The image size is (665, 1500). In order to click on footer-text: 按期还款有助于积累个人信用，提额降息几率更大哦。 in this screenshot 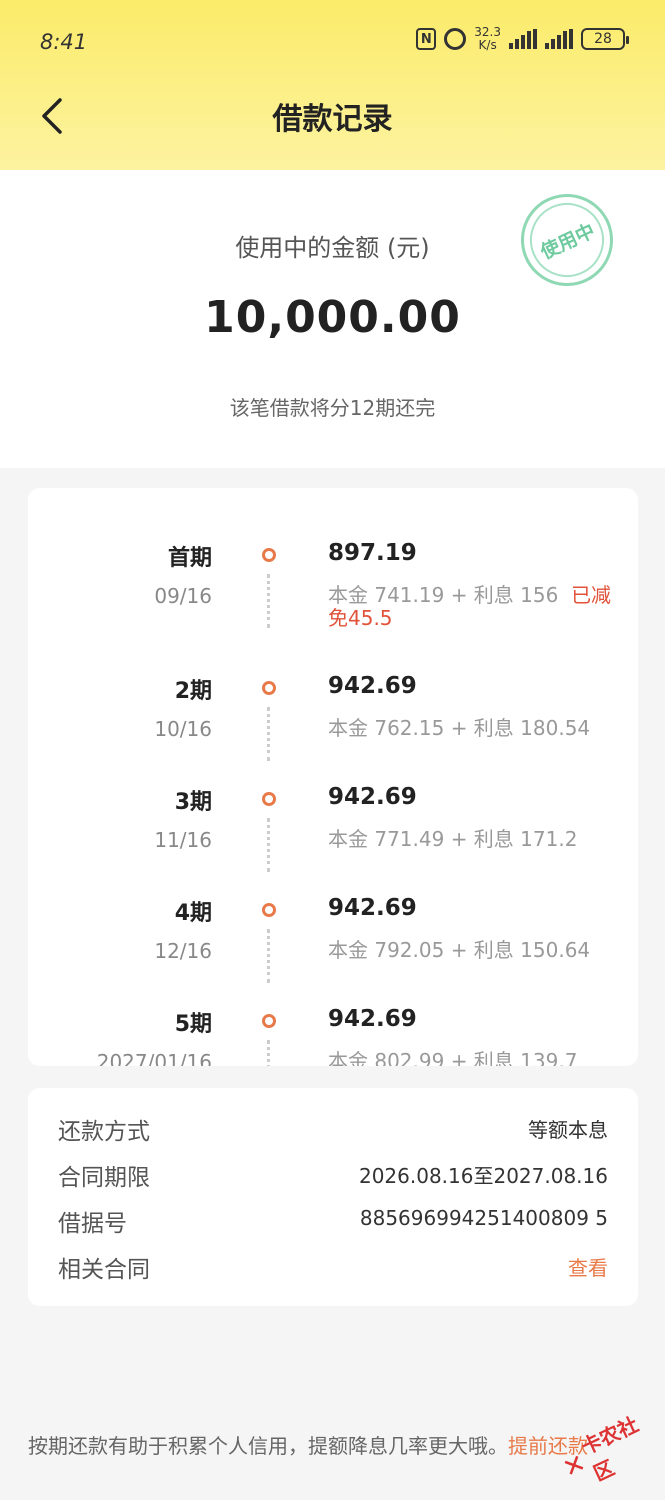, I will do `click(268, 1446)`.